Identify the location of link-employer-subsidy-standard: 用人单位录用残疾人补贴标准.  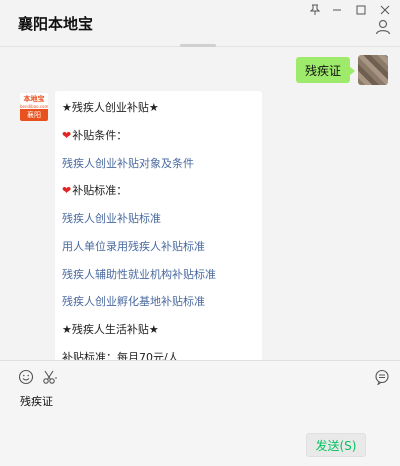
(133, 246).